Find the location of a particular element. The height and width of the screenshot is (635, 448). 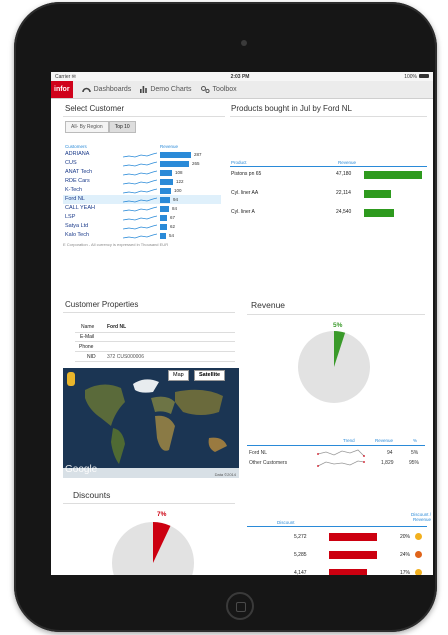

home-button is located at coordinates (240, 606).